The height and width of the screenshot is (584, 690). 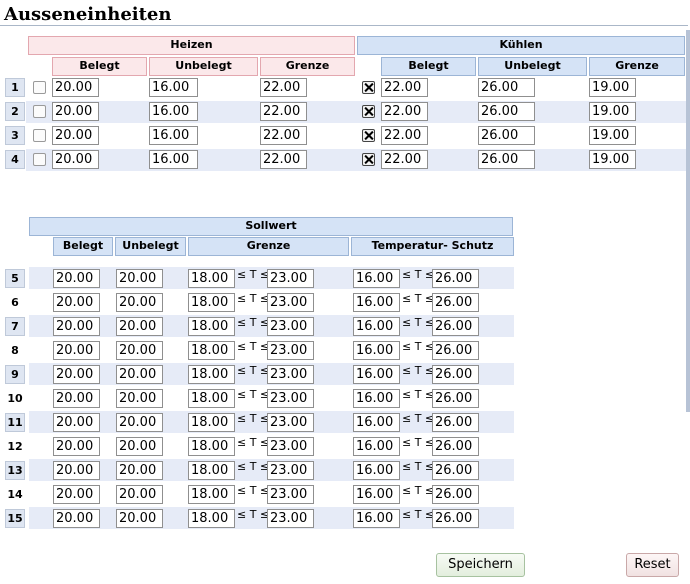 I want to click on save-button: Speichern, so click(x=480, y=565).